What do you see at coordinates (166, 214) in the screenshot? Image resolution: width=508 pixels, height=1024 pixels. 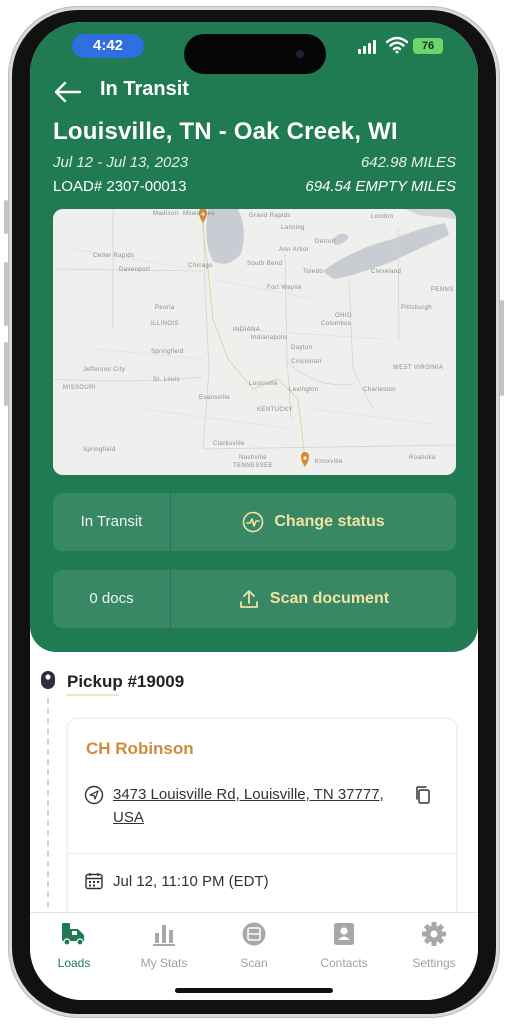 I see `map-label: Madison` at bounding box center [166, 214].